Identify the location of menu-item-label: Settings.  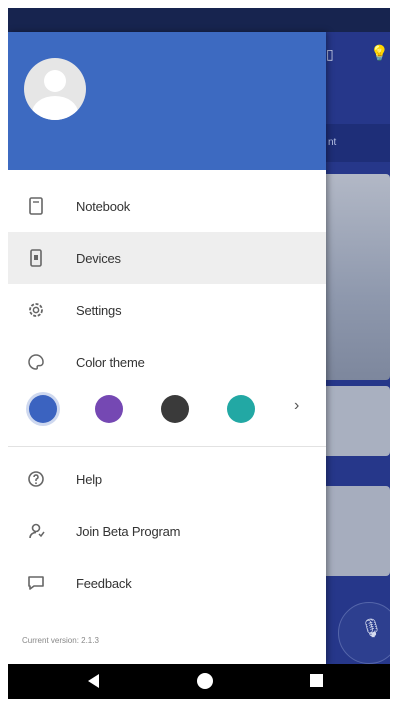
(99, 310).